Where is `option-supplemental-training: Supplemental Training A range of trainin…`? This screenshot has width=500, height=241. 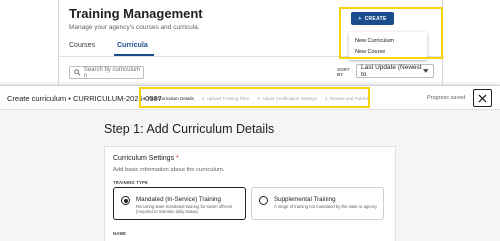
option-supplemental-training: Supplemental Training A range of trainin… is located at coordinates (317, 203).